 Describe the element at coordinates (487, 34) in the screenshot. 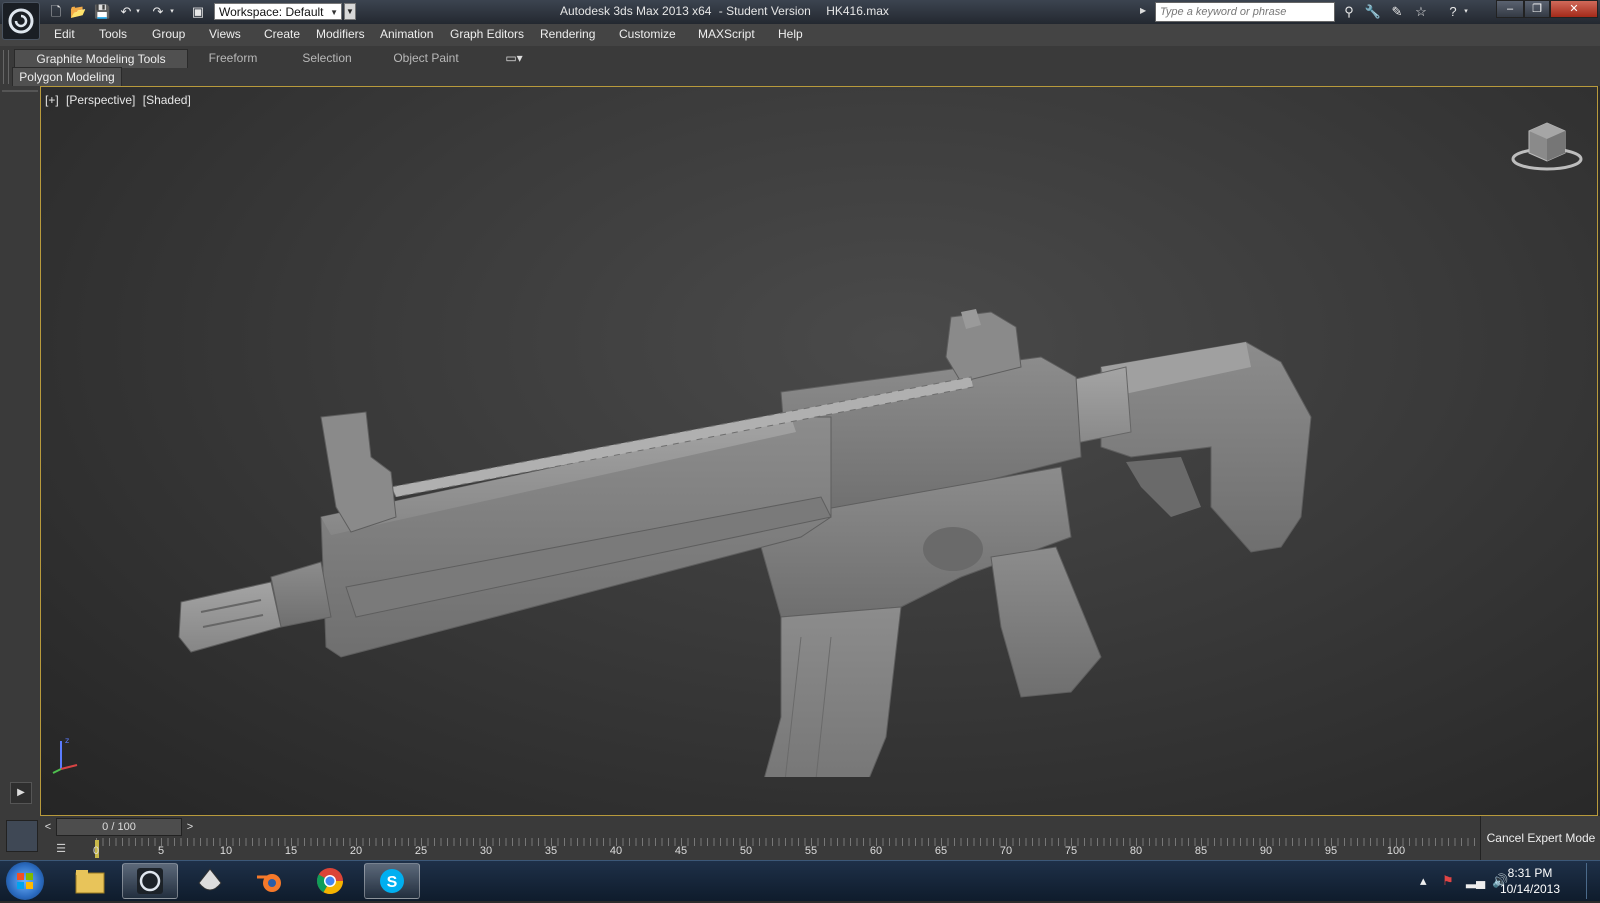

I see `menu-graph-editors: Graph Editors` at that location.